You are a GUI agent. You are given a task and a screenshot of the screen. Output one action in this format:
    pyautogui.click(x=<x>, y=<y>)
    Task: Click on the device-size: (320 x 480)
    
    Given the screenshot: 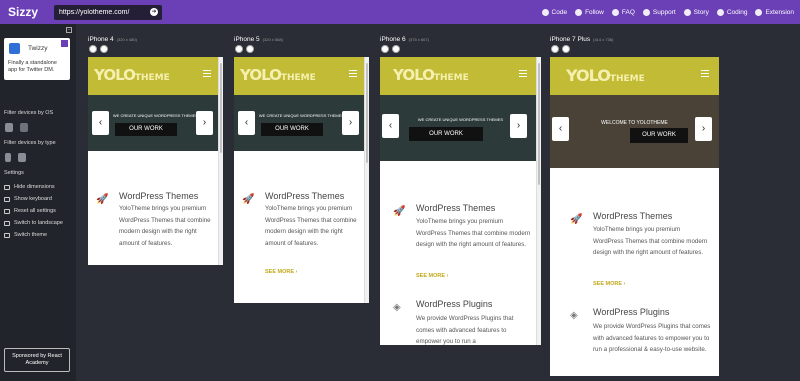 What is the action you would take?
    pyautogui.click(x=126, y=39)
    